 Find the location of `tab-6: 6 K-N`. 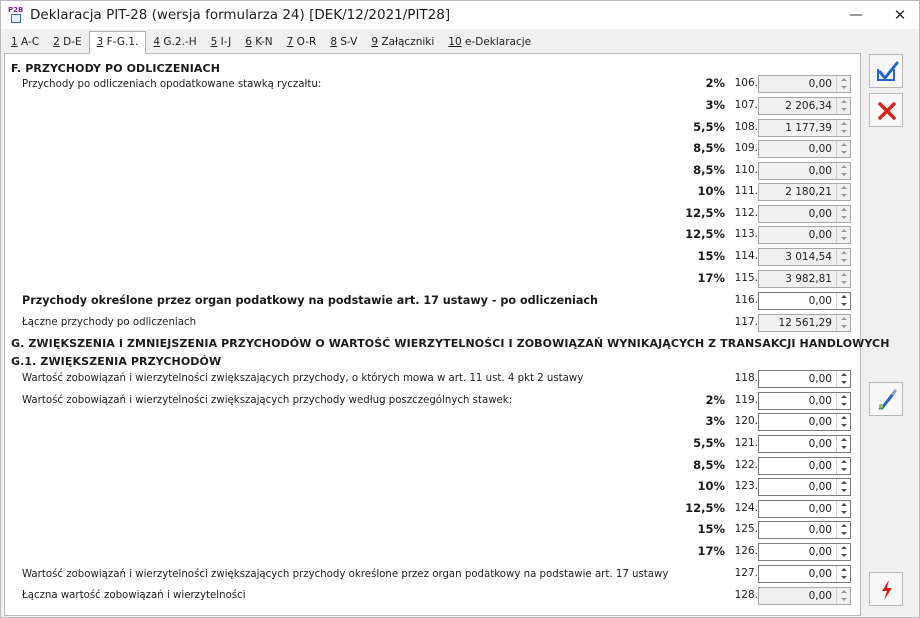

tab-6: 6 K-N is located at coordinates (258, 42).